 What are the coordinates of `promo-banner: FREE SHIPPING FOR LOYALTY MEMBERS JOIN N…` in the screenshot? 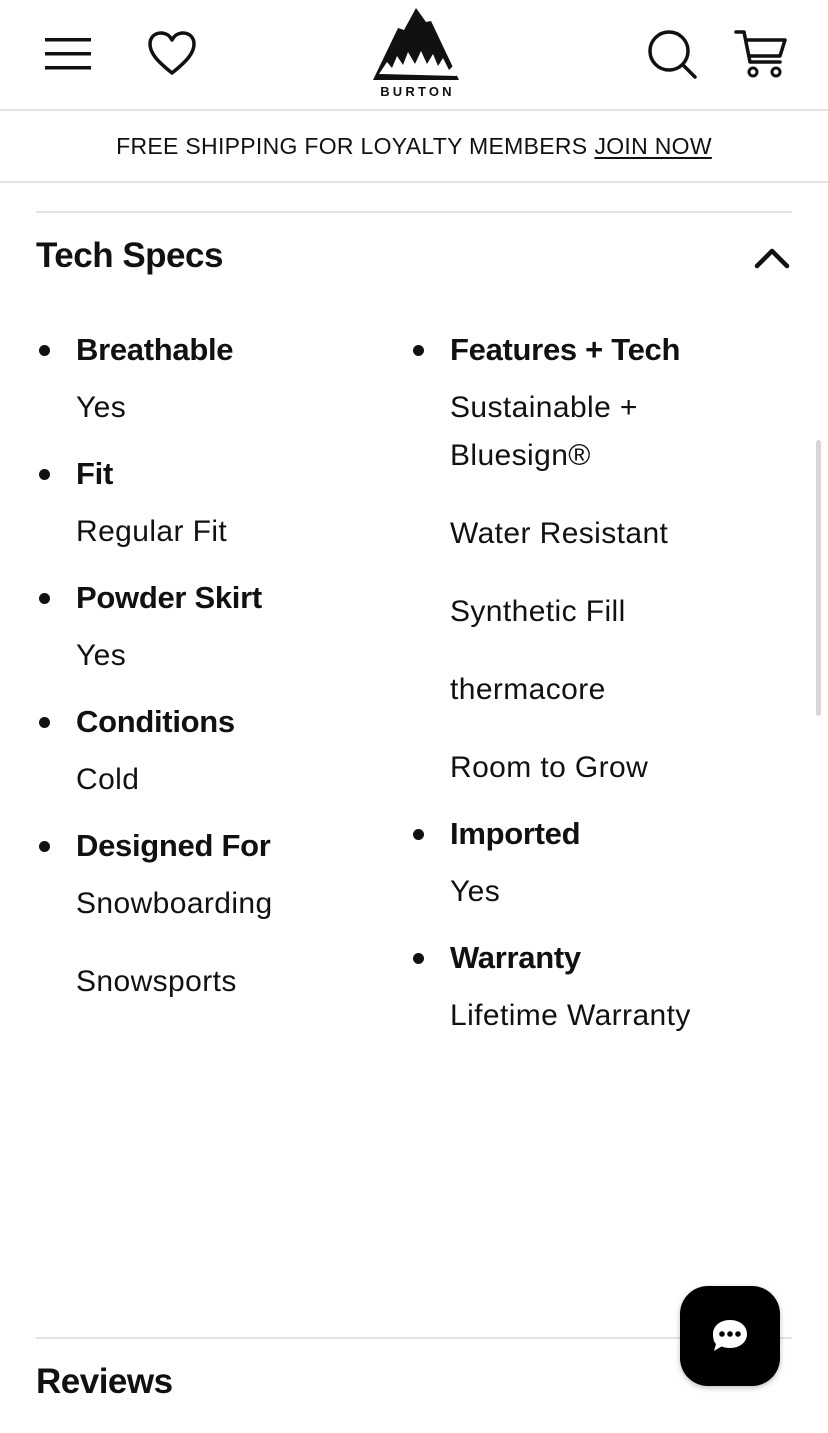 It's located at (414, 147).